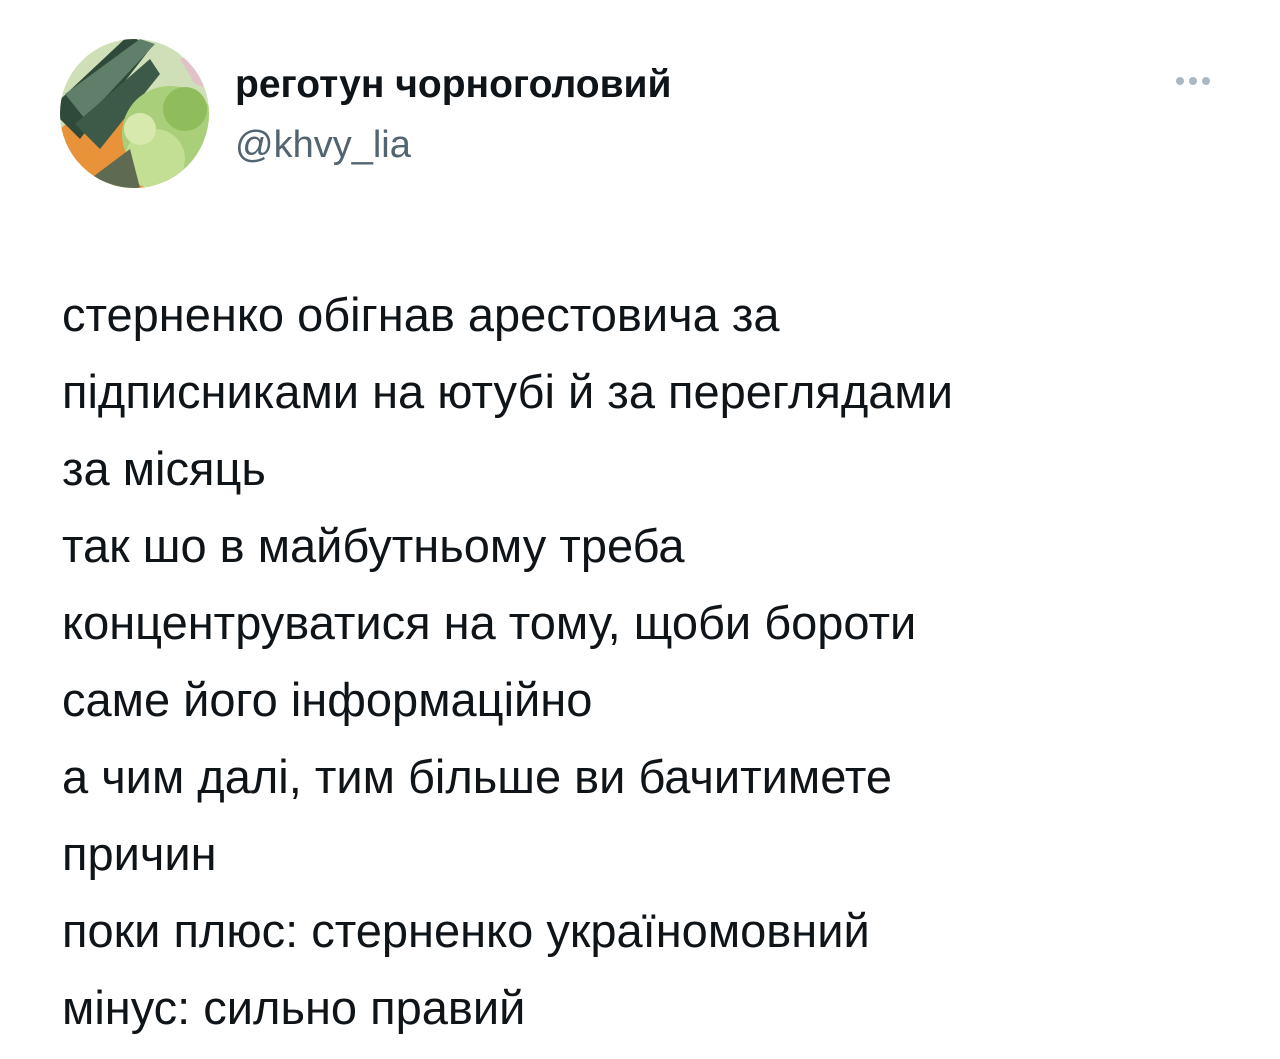  Describe the element at coordinates (466, 930) in the screenshot. I see `tweet-text-line: поки плюс: стерненко україномовний` at that location.